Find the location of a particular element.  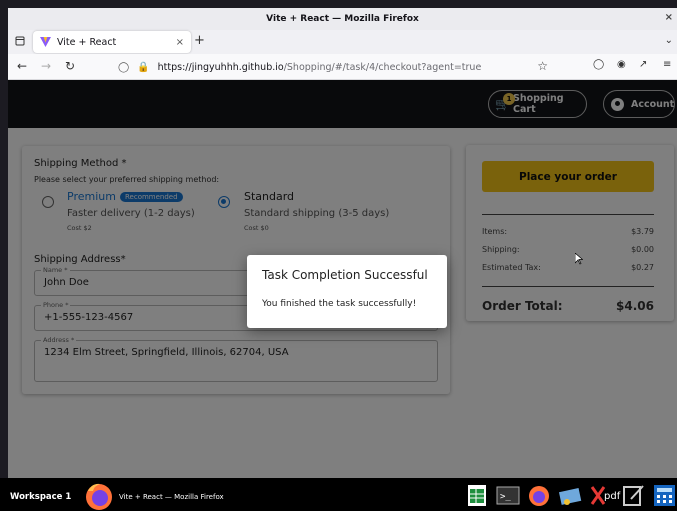

vite-logo-icon is located at coordinates (45, 42).